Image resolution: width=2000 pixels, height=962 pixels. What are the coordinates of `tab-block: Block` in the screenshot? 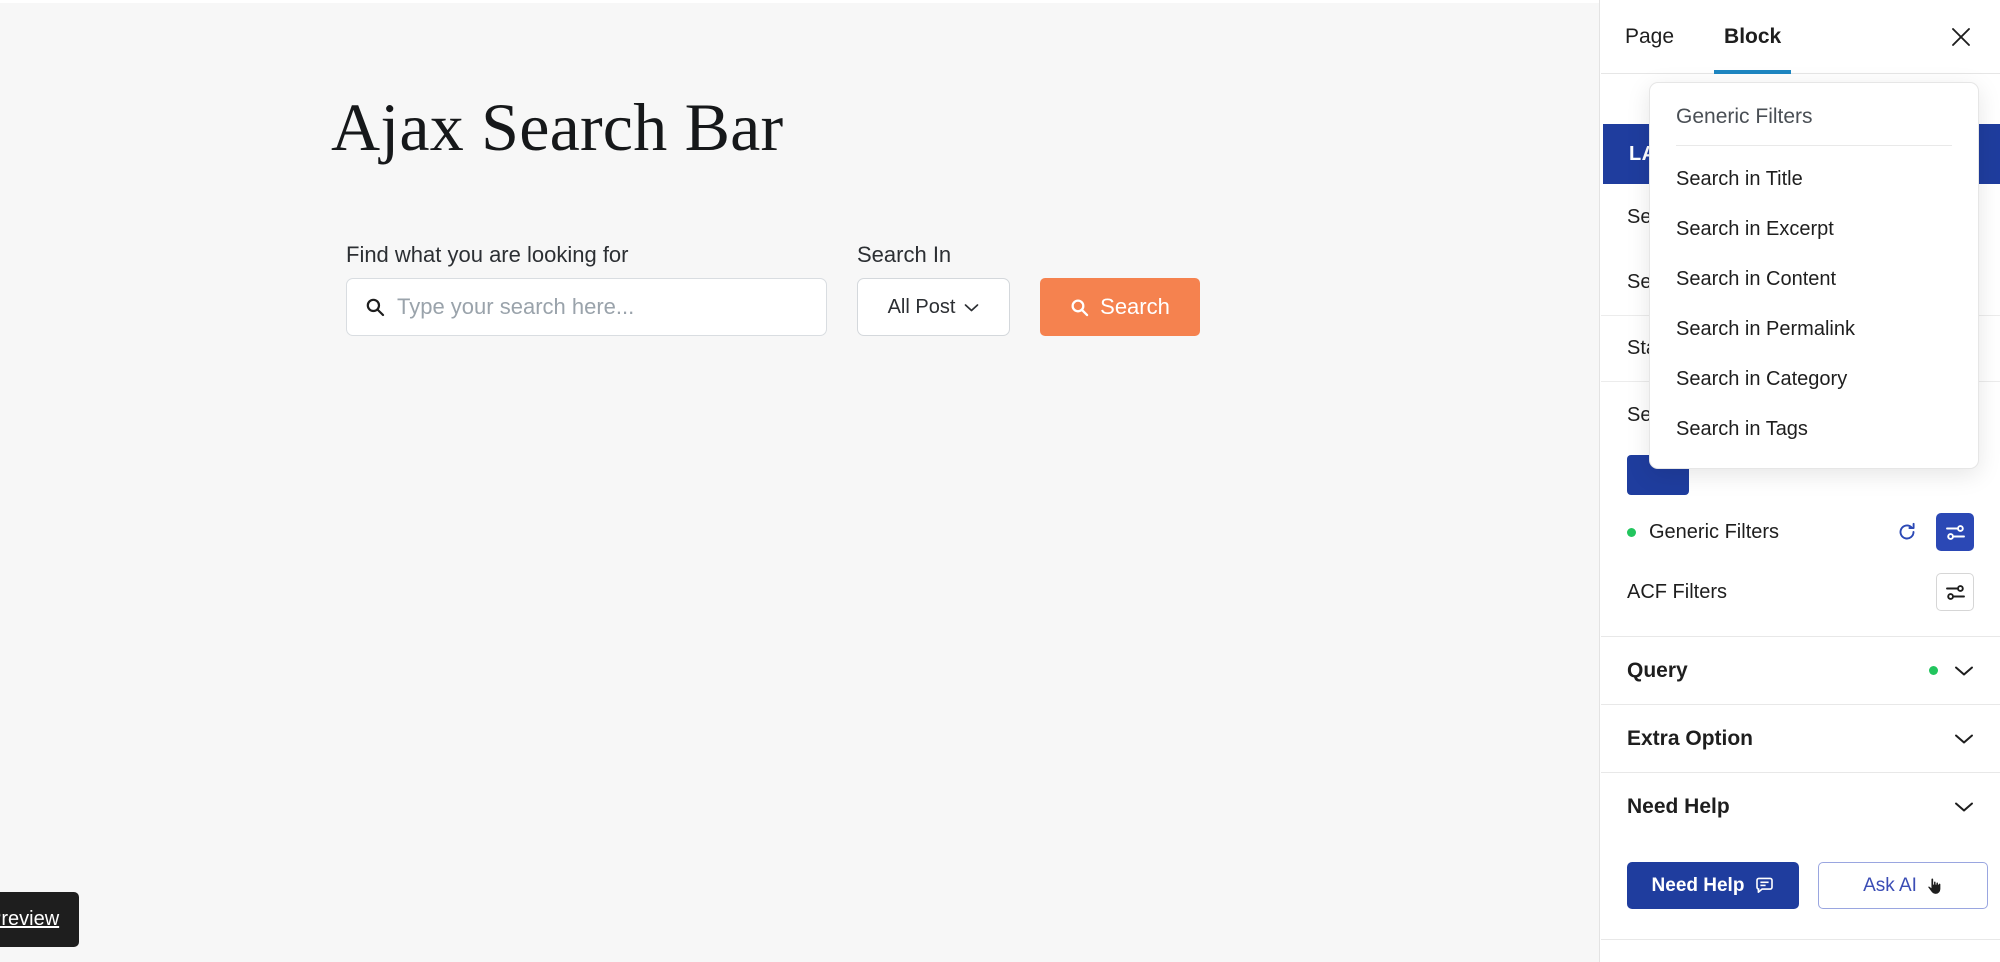 It's located at (1753, 37).